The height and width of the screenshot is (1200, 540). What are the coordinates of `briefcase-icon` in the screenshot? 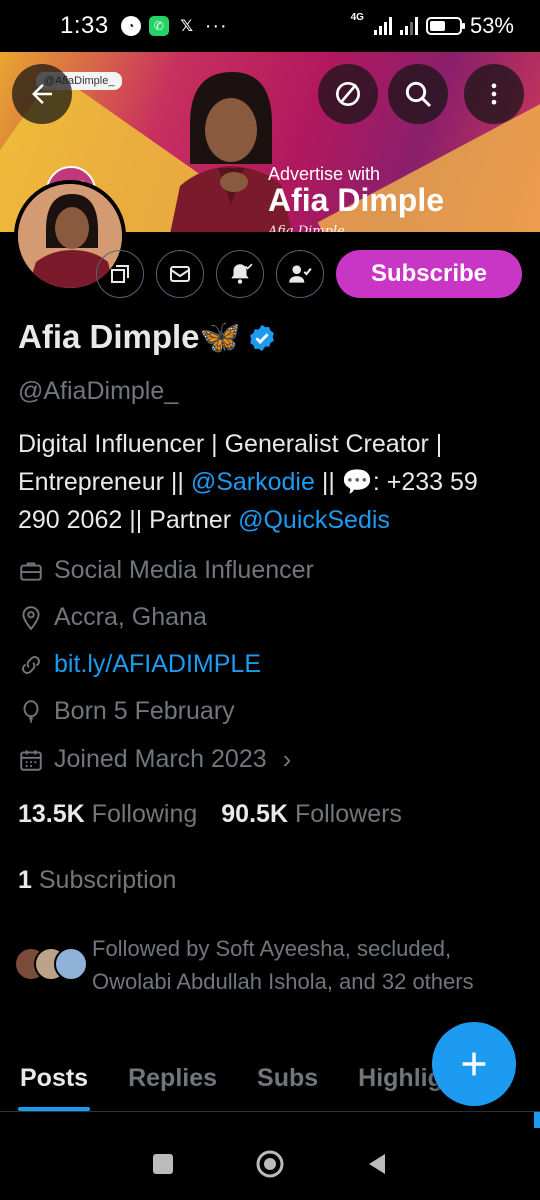 It's located at (31, 571).